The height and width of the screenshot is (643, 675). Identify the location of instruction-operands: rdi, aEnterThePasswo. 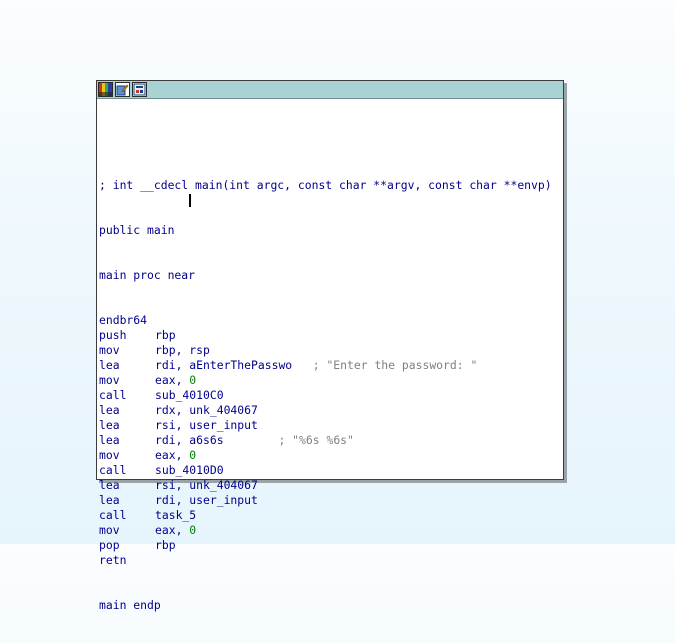
(230, 365).